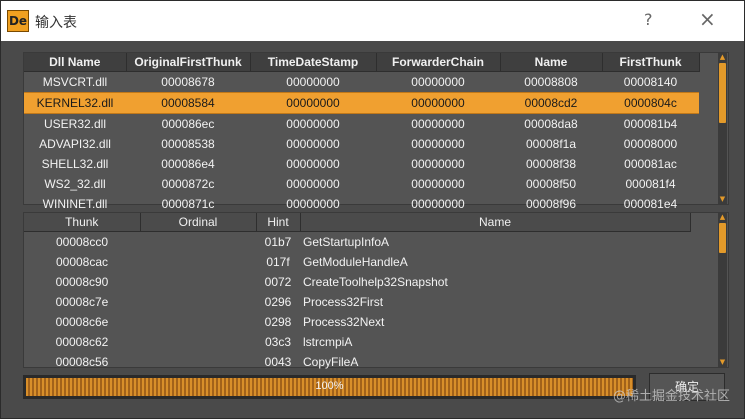  I want to click on column-header: TimeDateStamp, so click(313, 62).